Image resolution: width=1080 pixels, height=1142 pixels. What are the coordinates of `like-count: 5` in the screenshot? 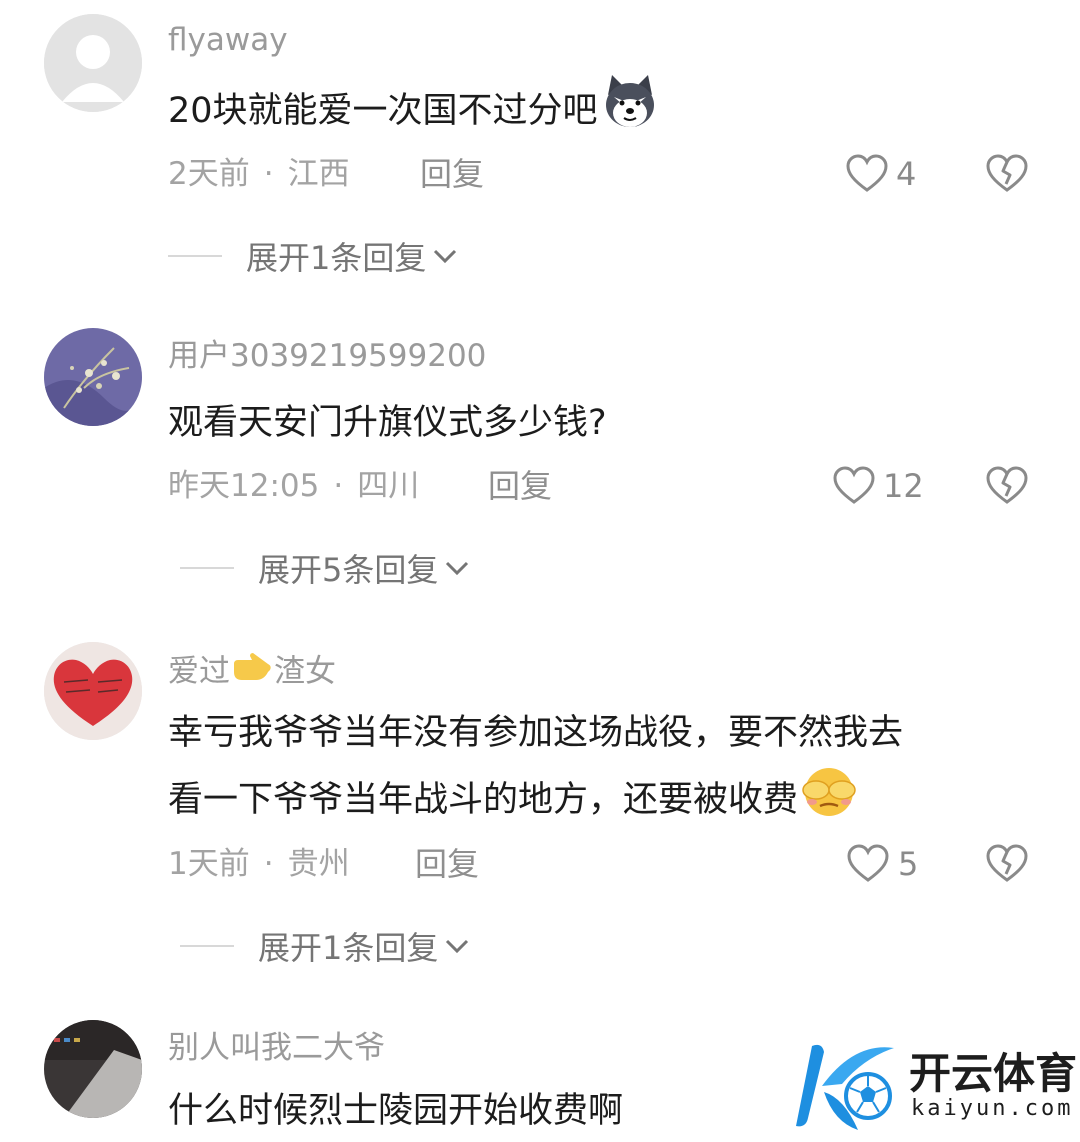 It's located at (908, 864).